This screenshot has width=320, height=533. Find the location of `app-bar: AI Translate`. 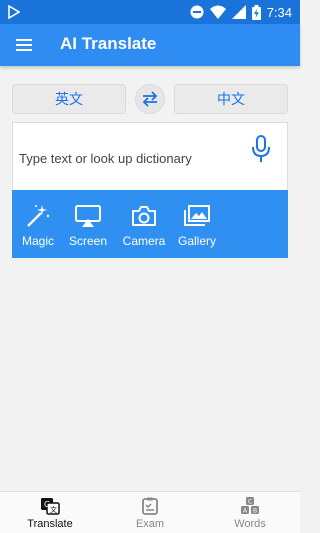

app-bar: AI Translate is located at coordinates (150, 45).